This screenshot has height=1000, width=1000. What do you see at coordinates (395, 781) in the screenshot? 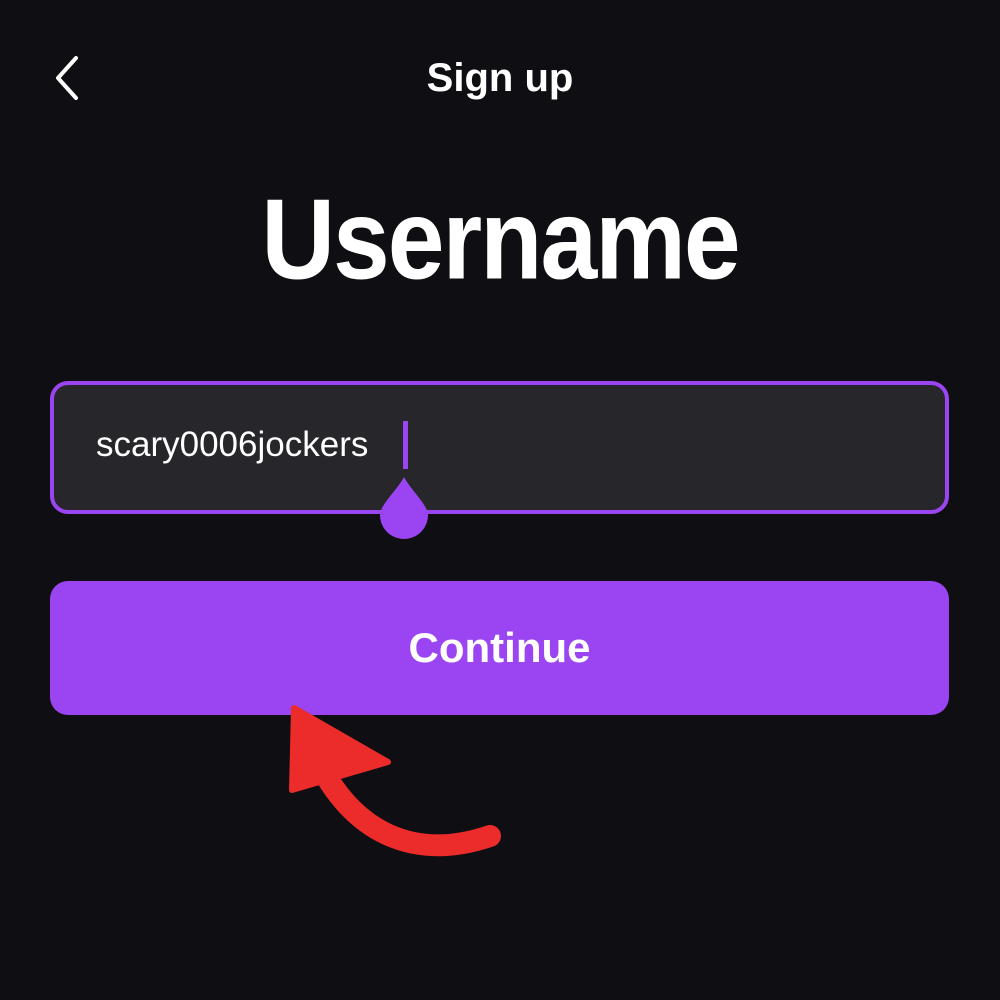
I see `curved-arrow-icon` at bounding box center [395, 781].